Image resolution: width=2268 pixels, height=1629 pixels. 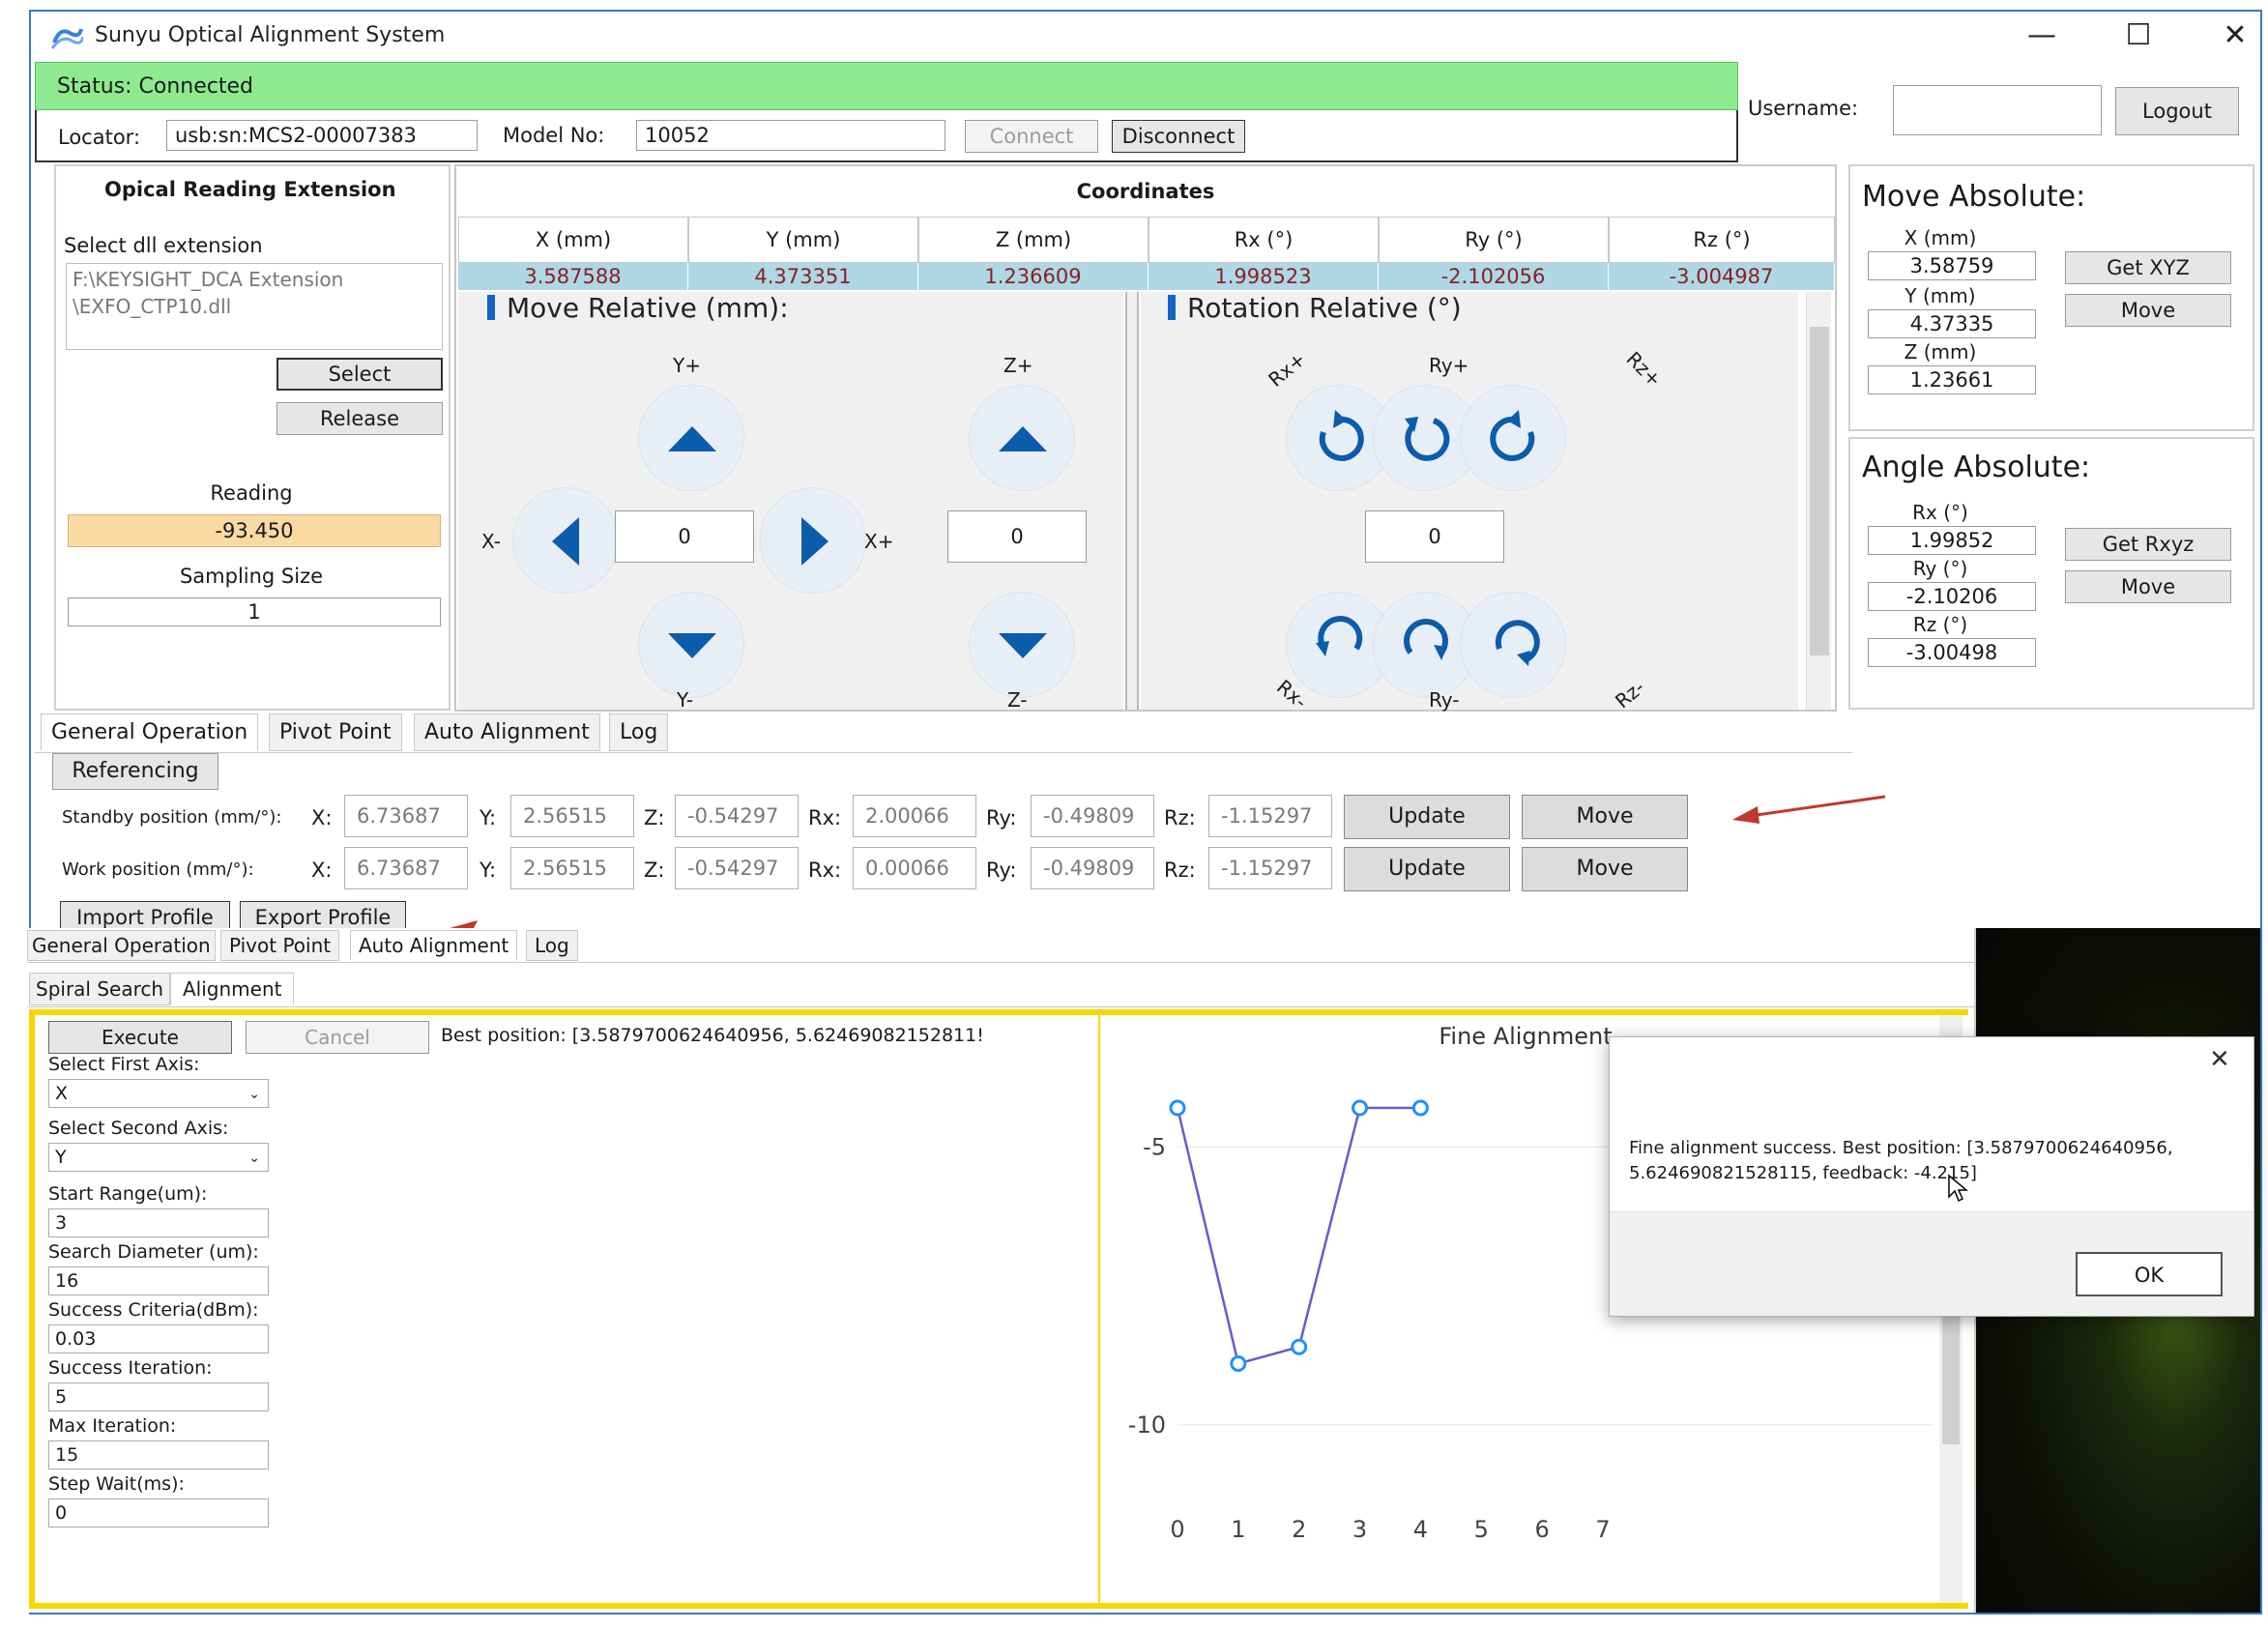 What do you see at coordinates (639, 732) in the screenshot?
I see `tab-log: Log` at bounding box center [639, 732].